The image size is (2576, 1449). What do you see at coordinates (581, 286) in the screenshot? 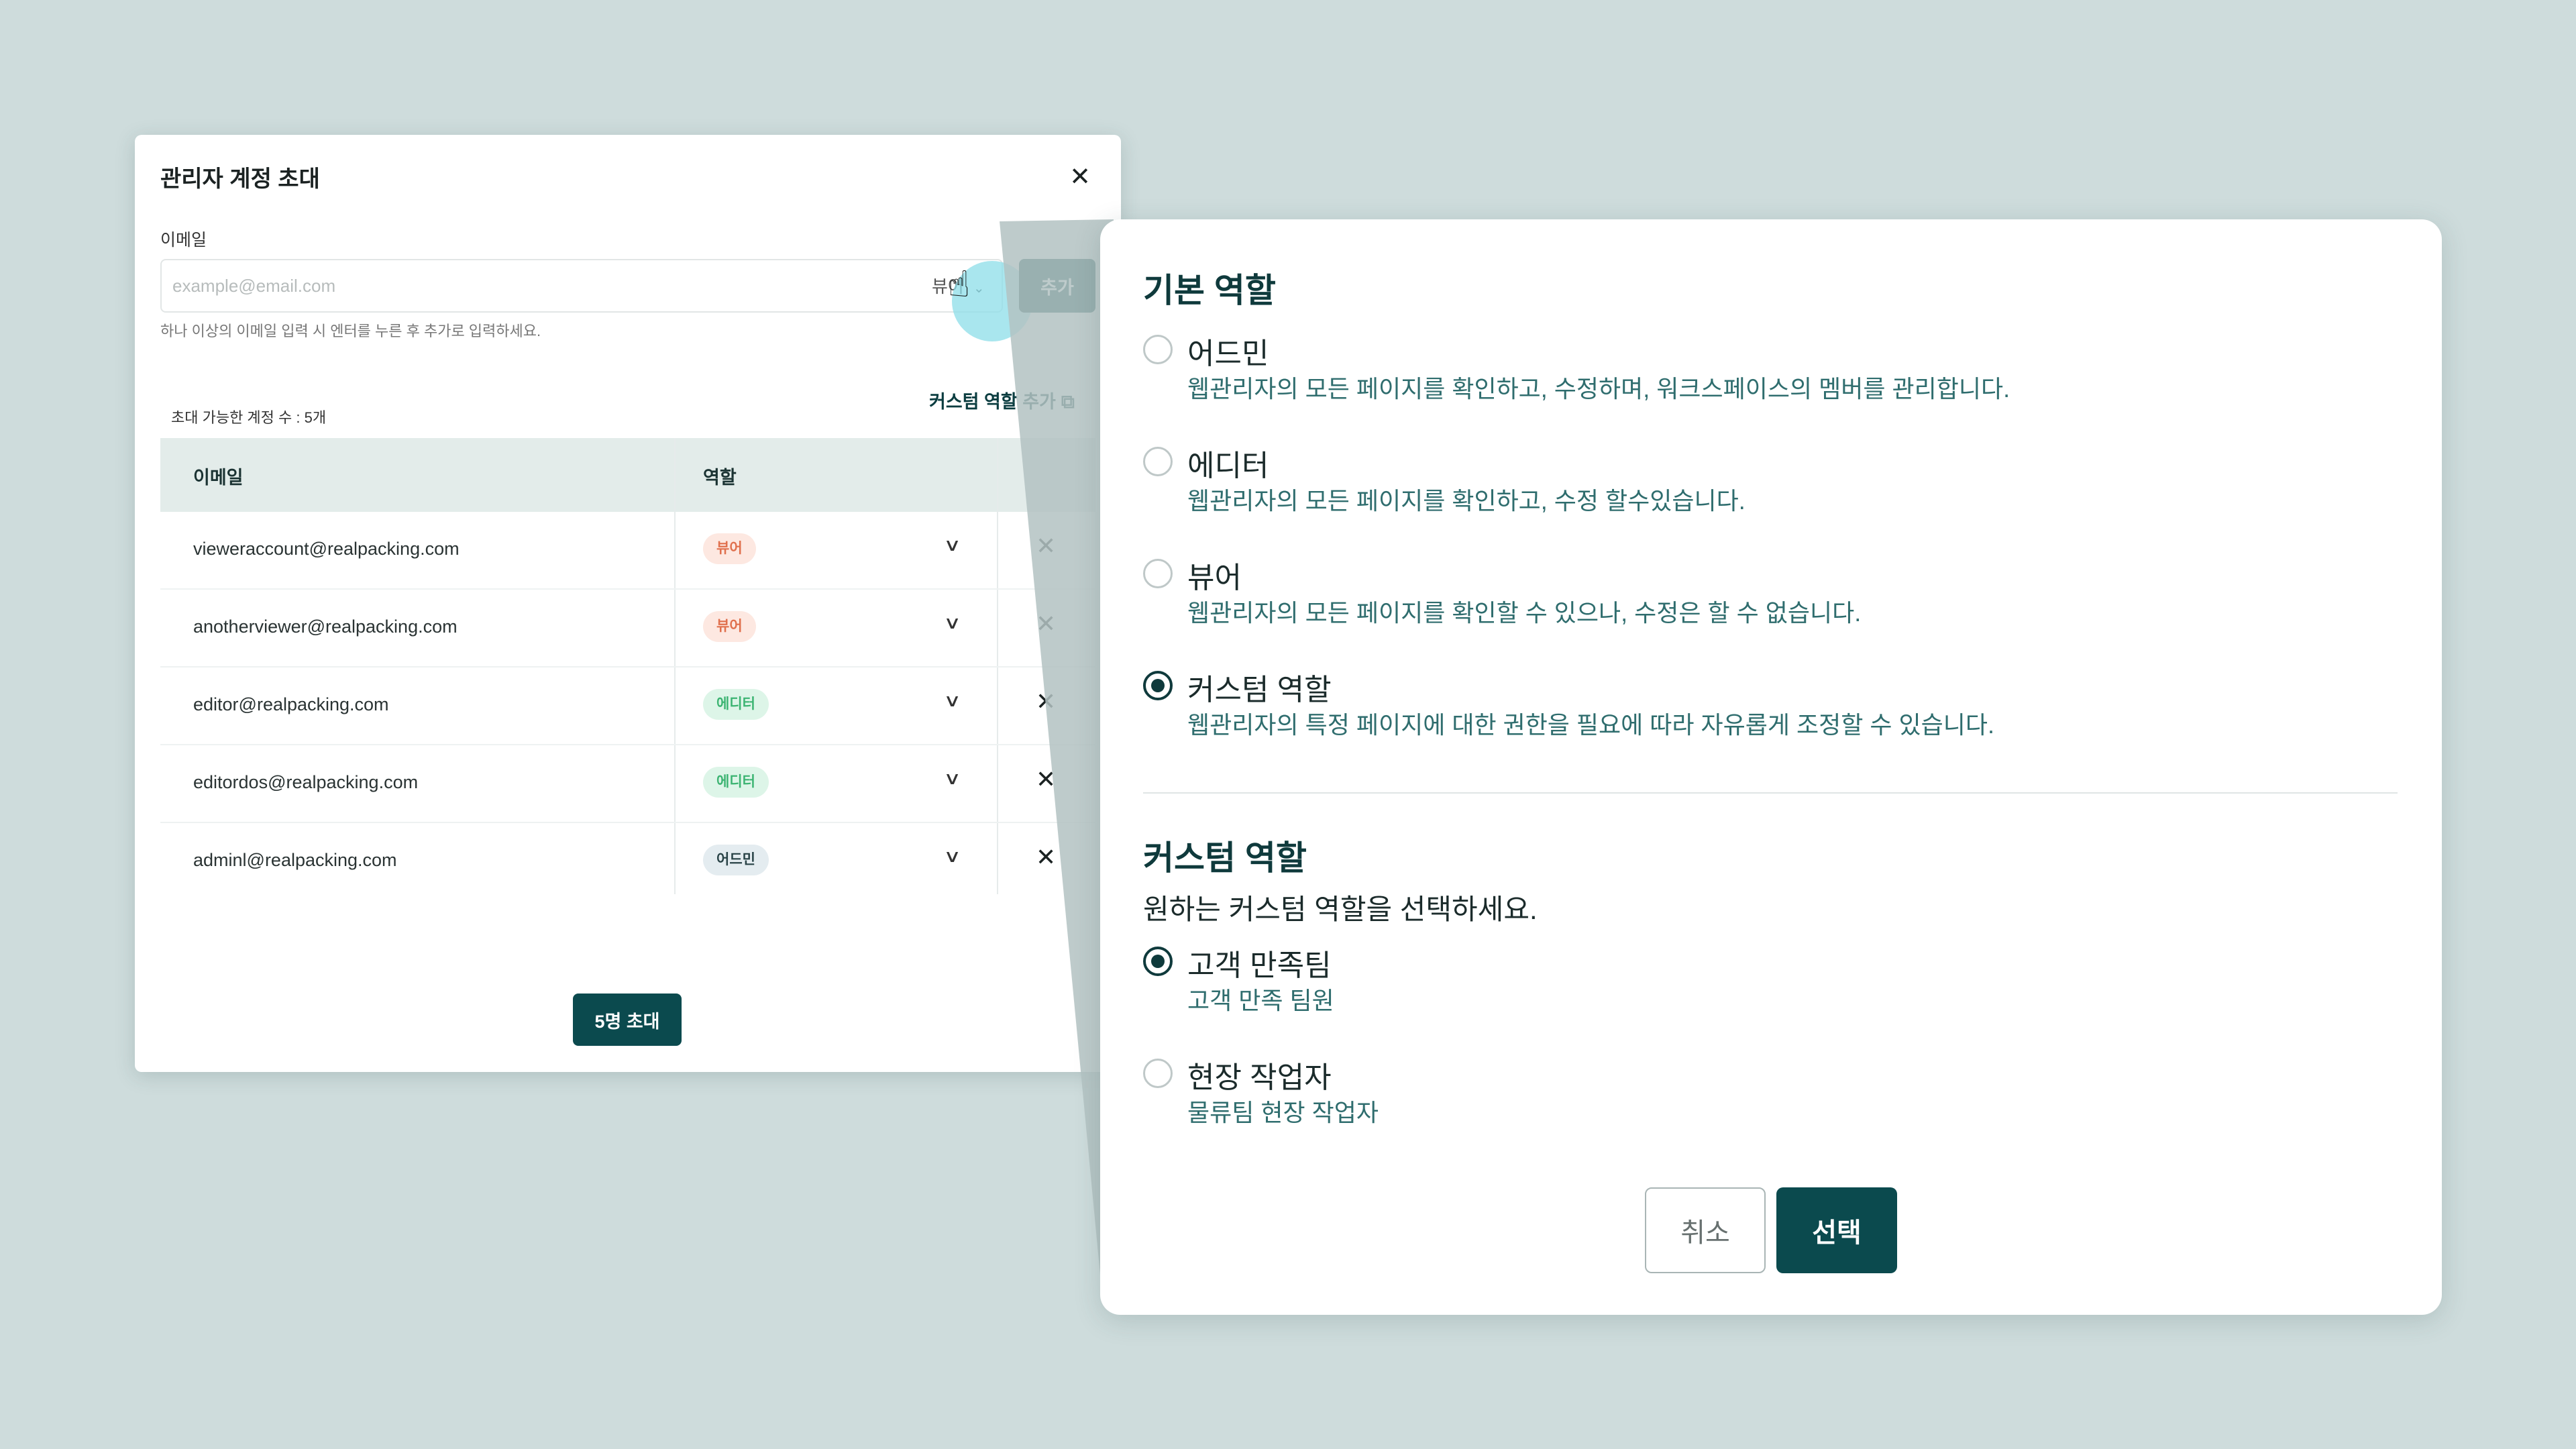
I see `email-input` at bounding box center [581, 286].